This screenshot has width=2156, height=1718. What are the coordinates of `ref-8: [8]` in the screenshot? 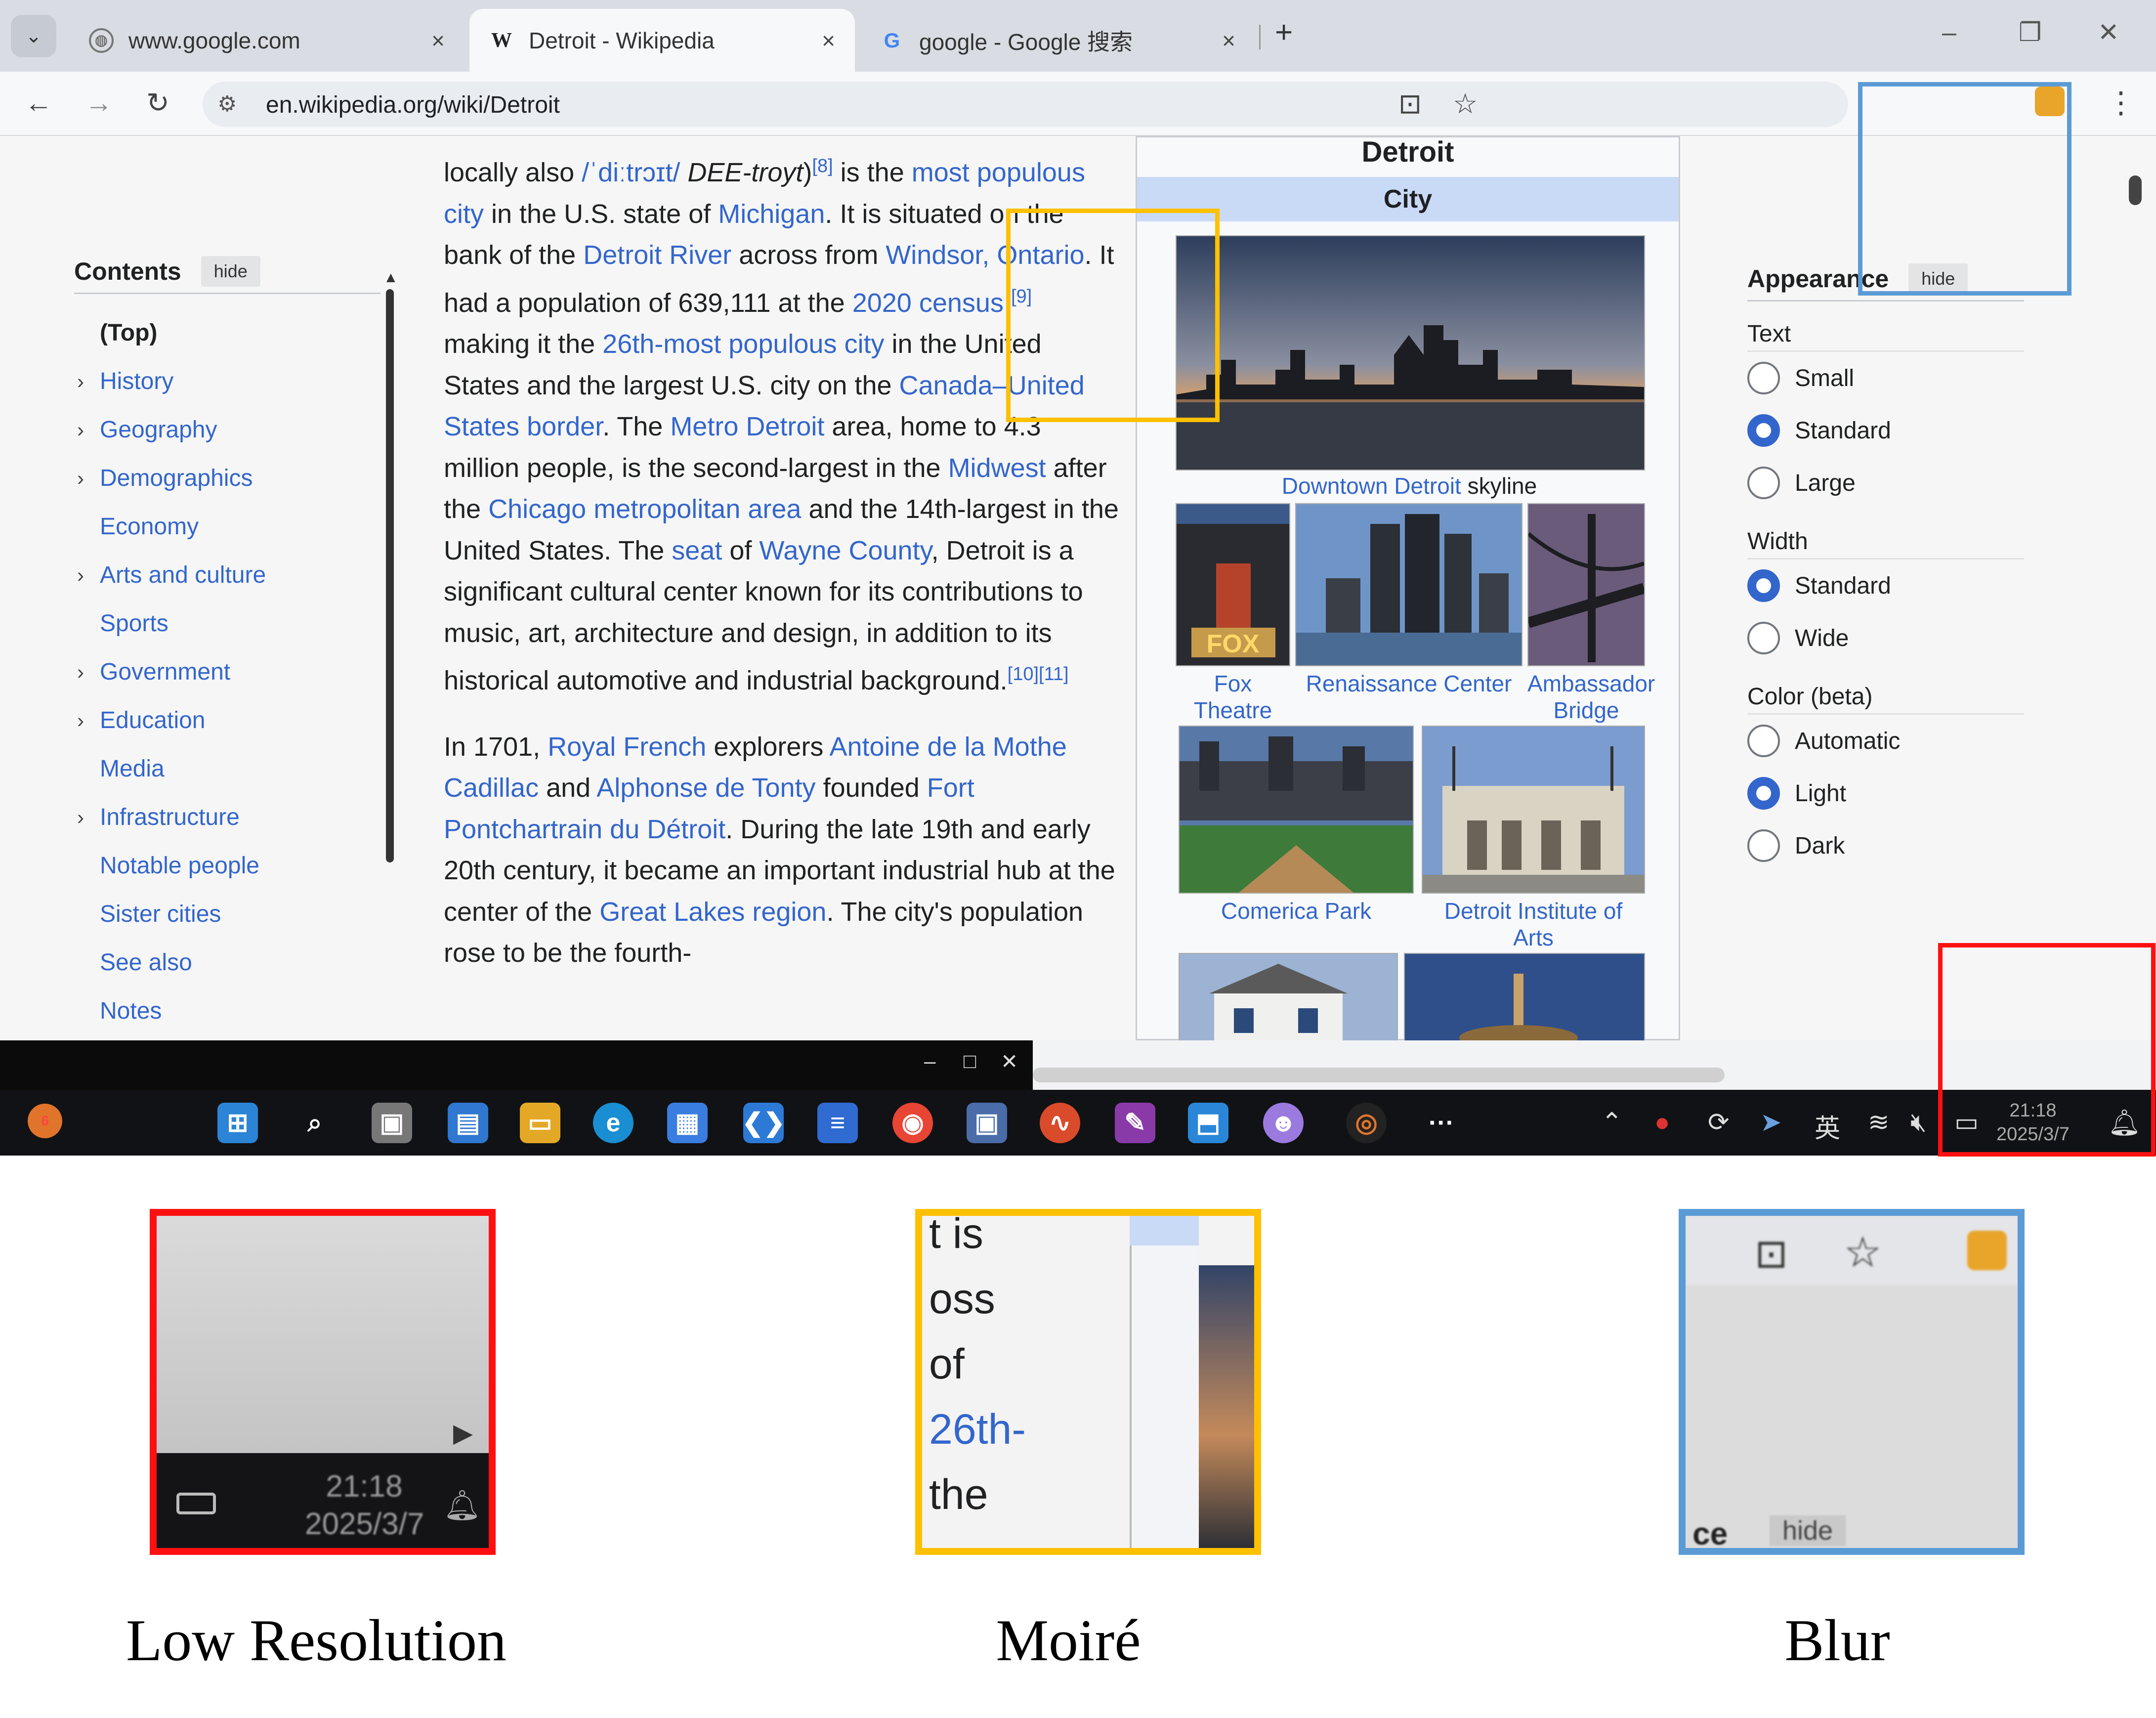 It's located at (822, 166).